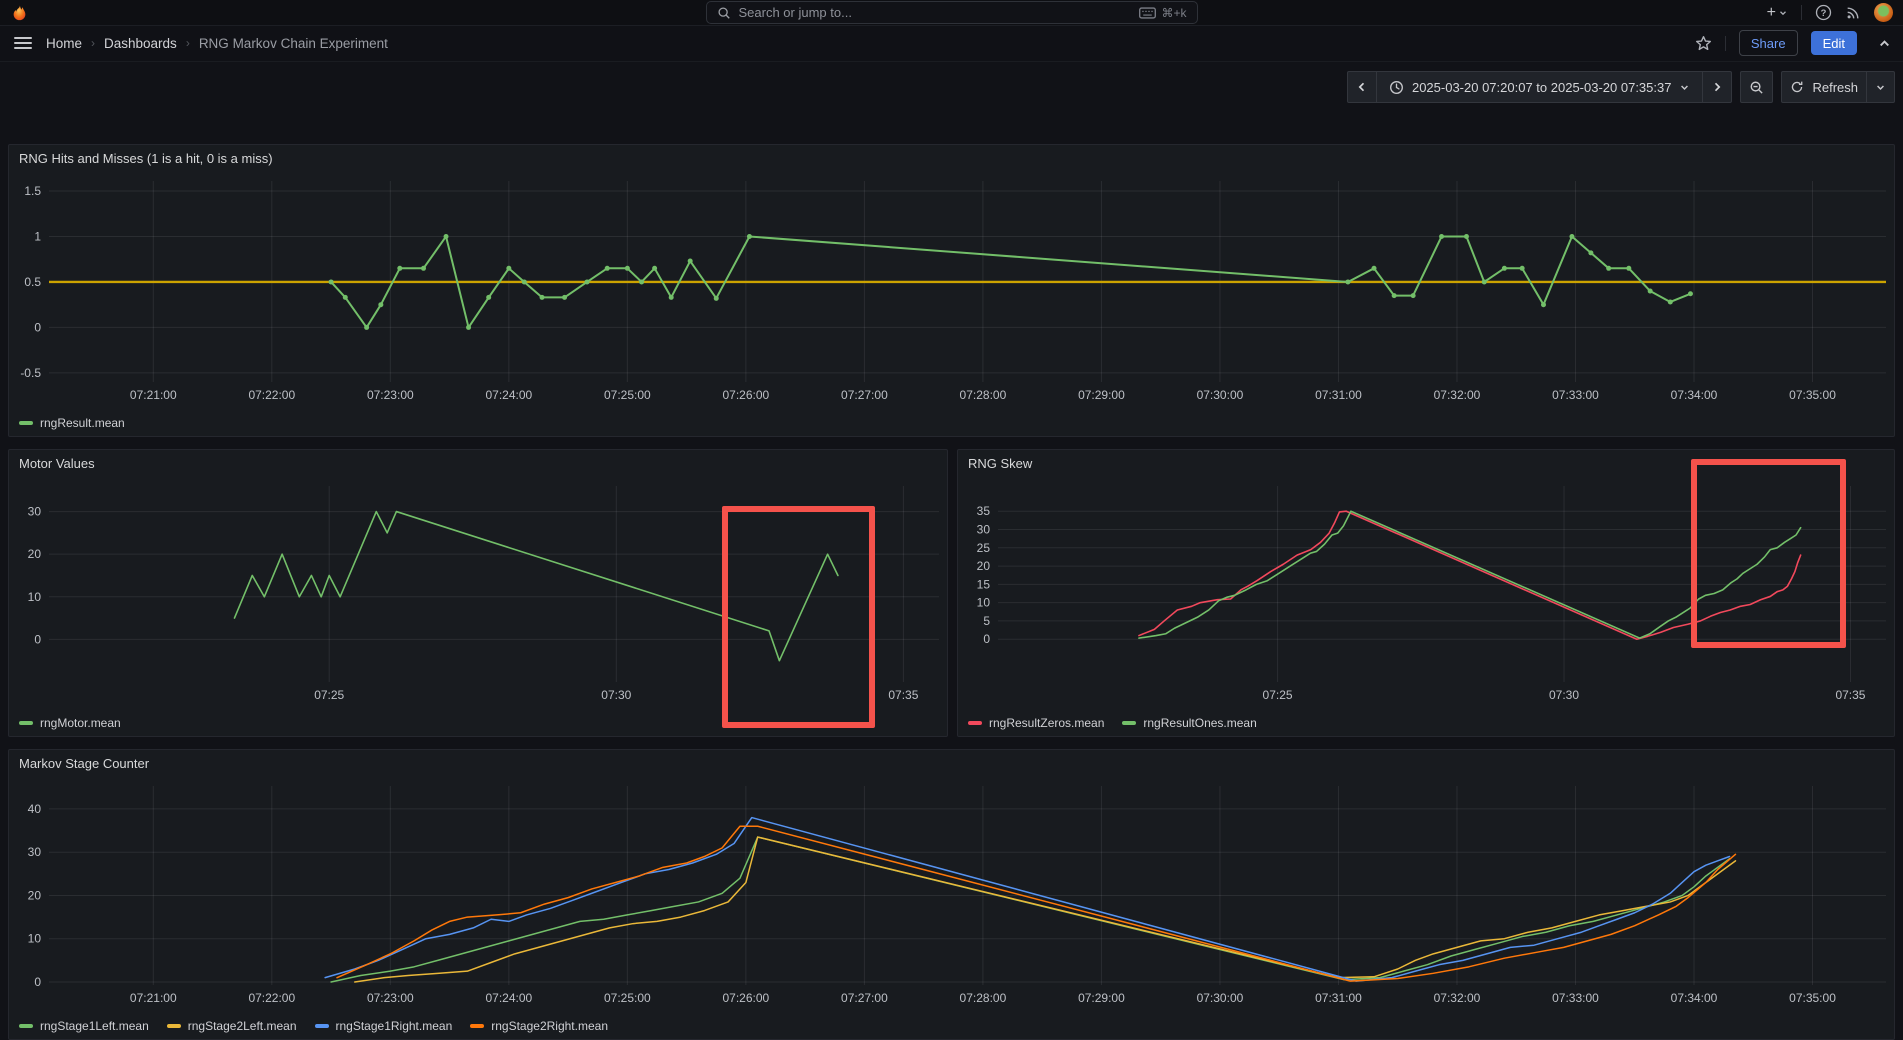 The height and width of the screenshot is (1040, 1903). I want to click on news-rss-icon, so click(1853, 13).